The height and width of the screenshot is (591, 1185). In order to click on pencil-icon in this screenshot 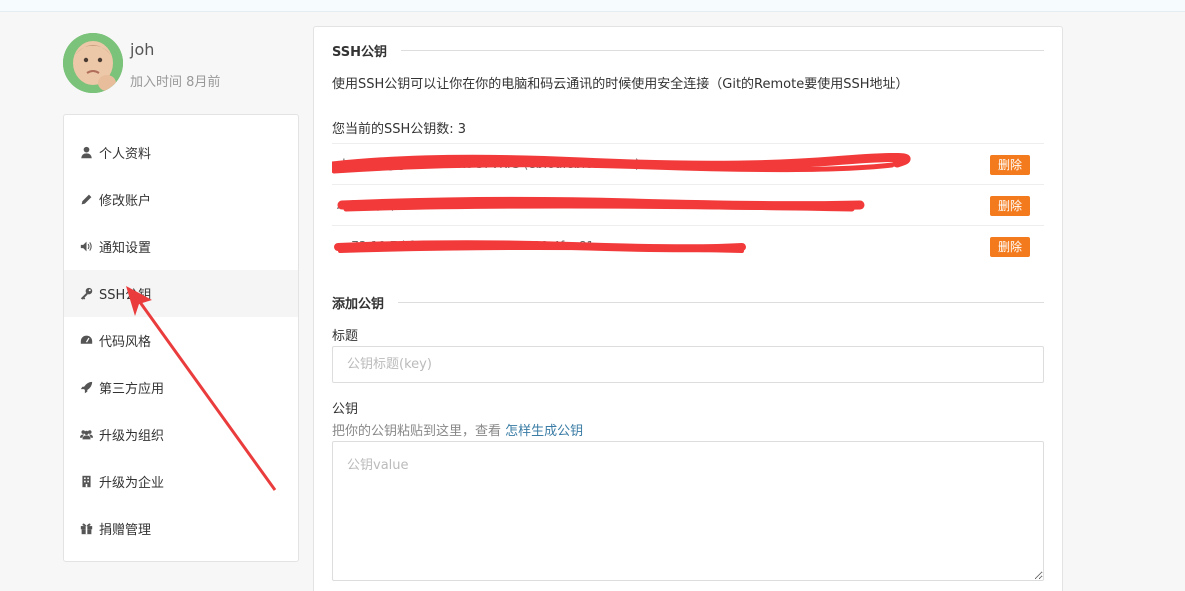, I will do `click(86, 200)`.